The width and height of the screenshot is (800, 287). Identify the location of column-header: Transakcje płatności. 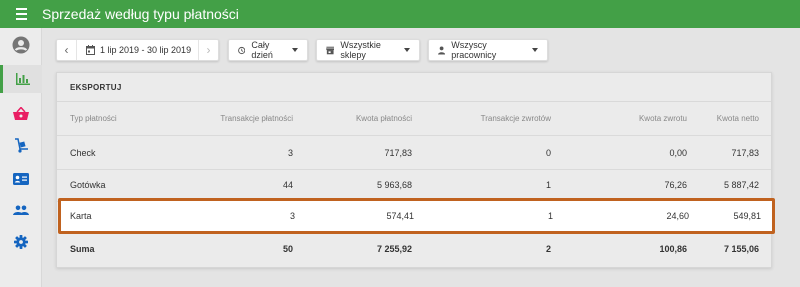
(256, 118).